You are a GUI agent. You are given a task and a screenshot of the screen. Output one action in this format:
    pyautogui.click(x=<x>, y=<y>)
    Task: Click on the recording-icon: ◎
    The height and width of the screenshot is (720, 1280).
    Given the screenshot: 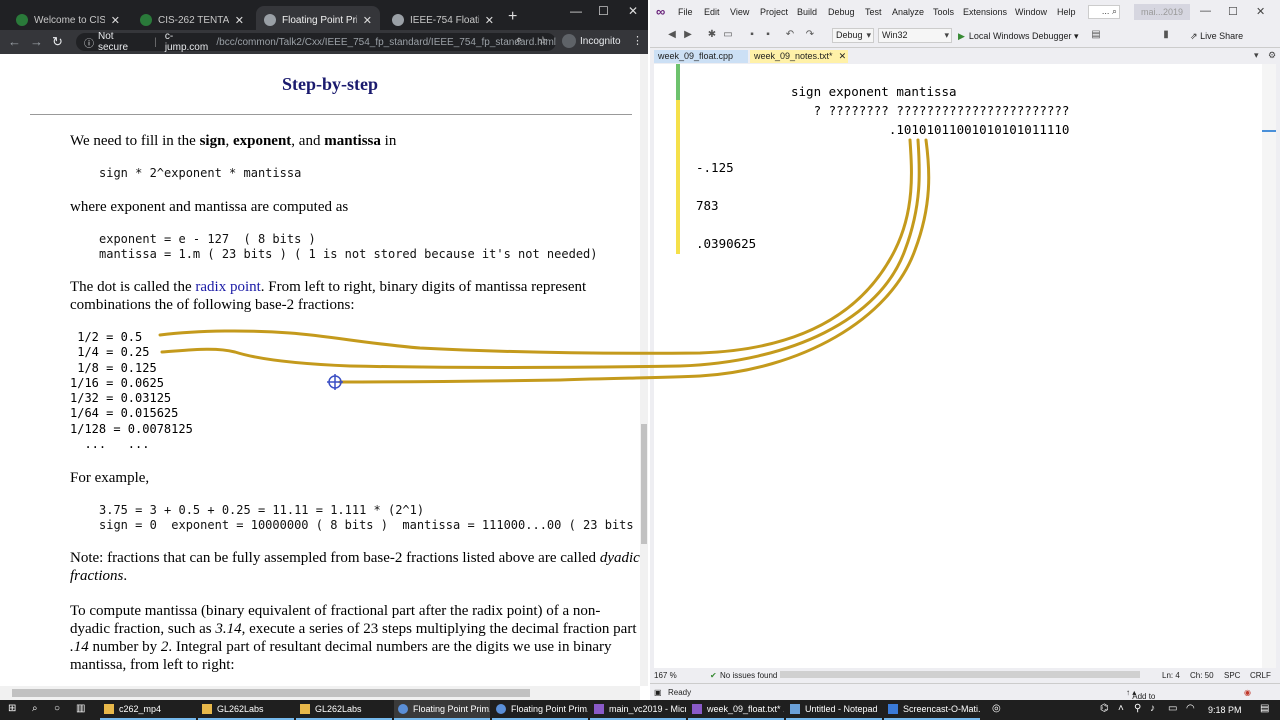 What is the action you would take?
    pyautogui.click(x=996, y=708)
    